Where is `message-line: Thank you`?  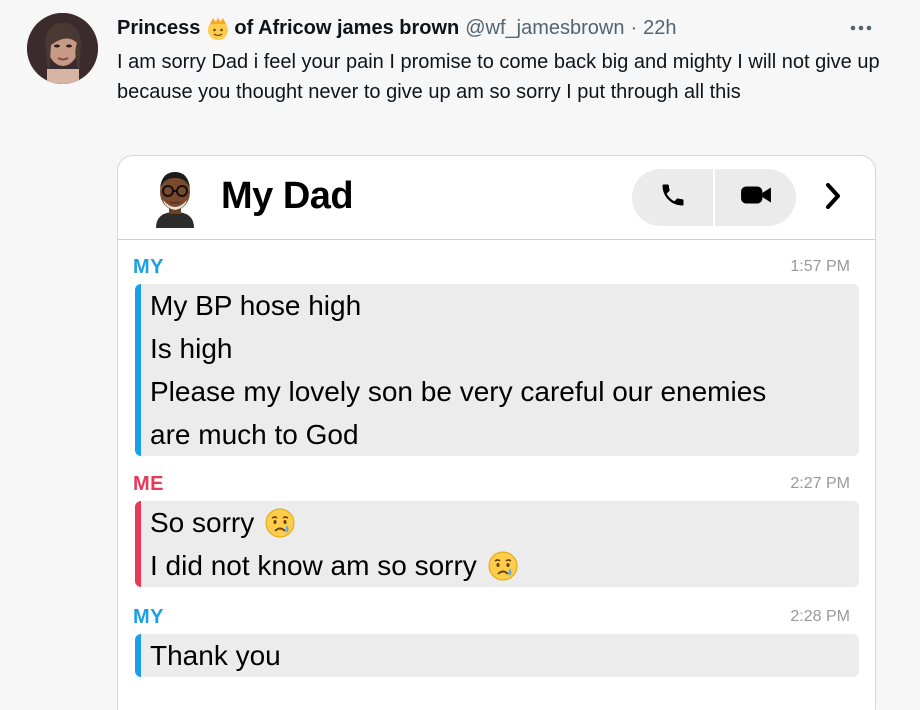
message-line: Thank you is located at coordinates (215, 655).